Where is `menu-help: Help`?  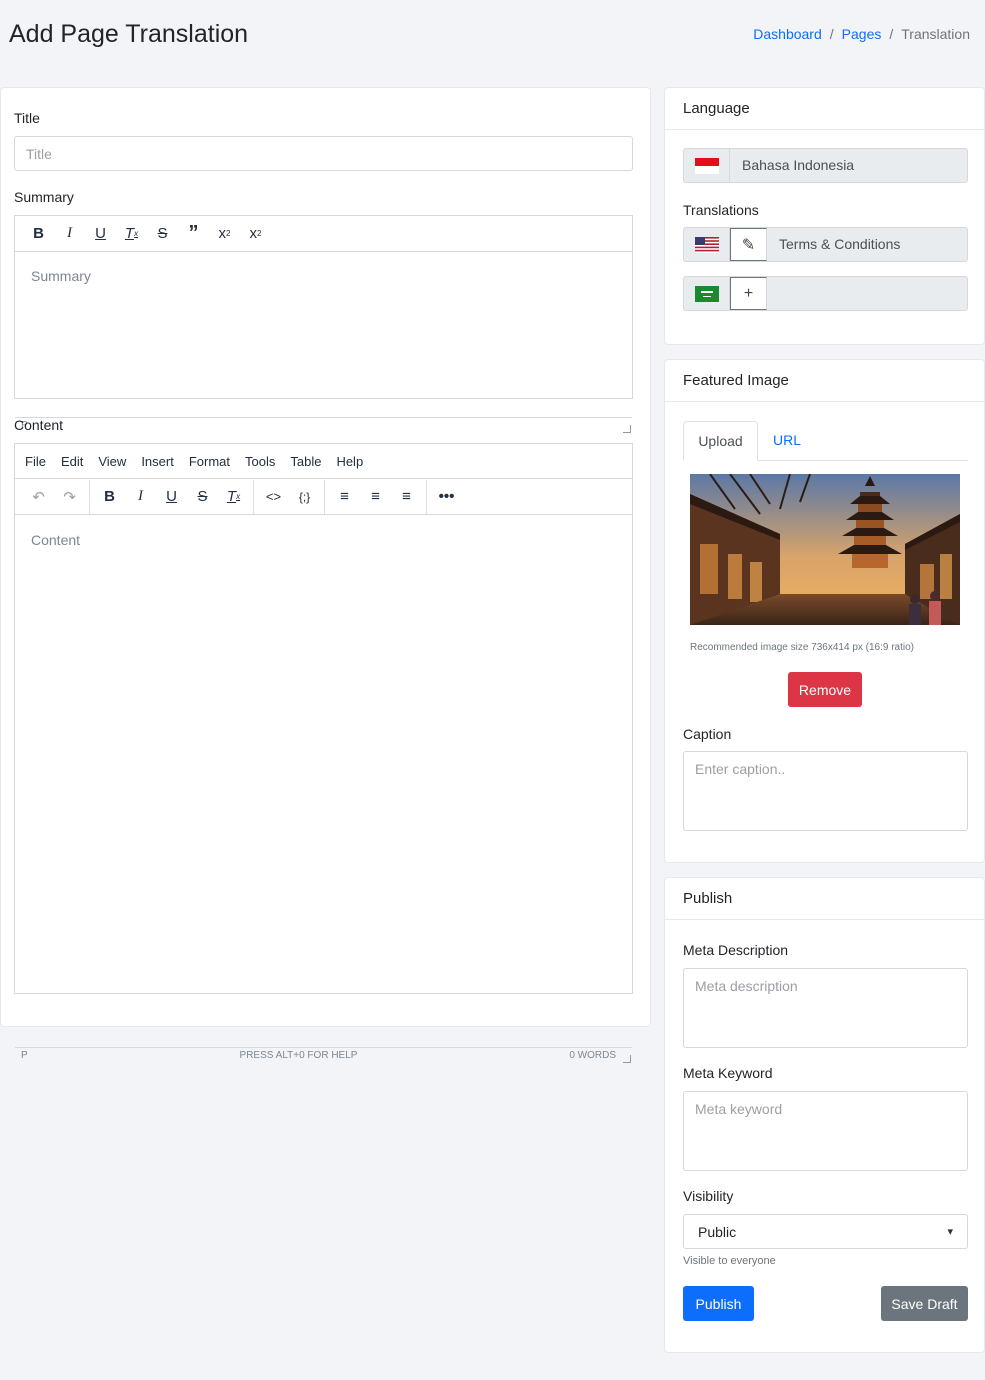 menu-help: Help is located at coordinates (349, 461).